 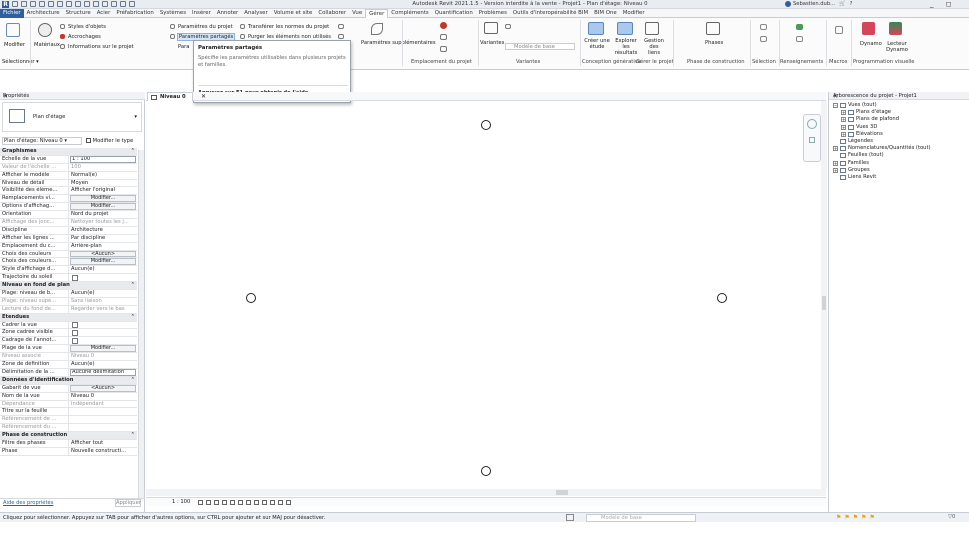 What do you see at coordinates (227, 13) in the screenshot?
I see `tab-annoter: Annoter` at bounding box center [227, 13].